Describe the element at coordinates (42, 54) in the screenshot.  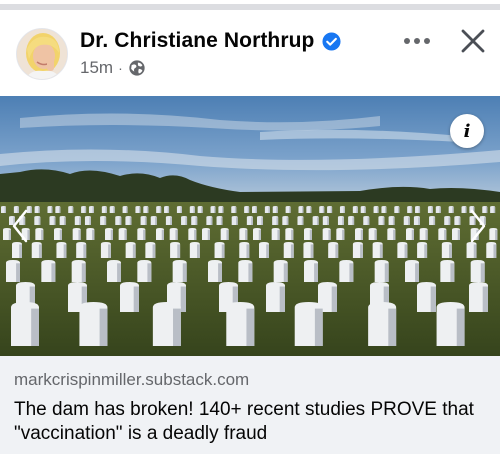
I see `author-avatar` at that location.